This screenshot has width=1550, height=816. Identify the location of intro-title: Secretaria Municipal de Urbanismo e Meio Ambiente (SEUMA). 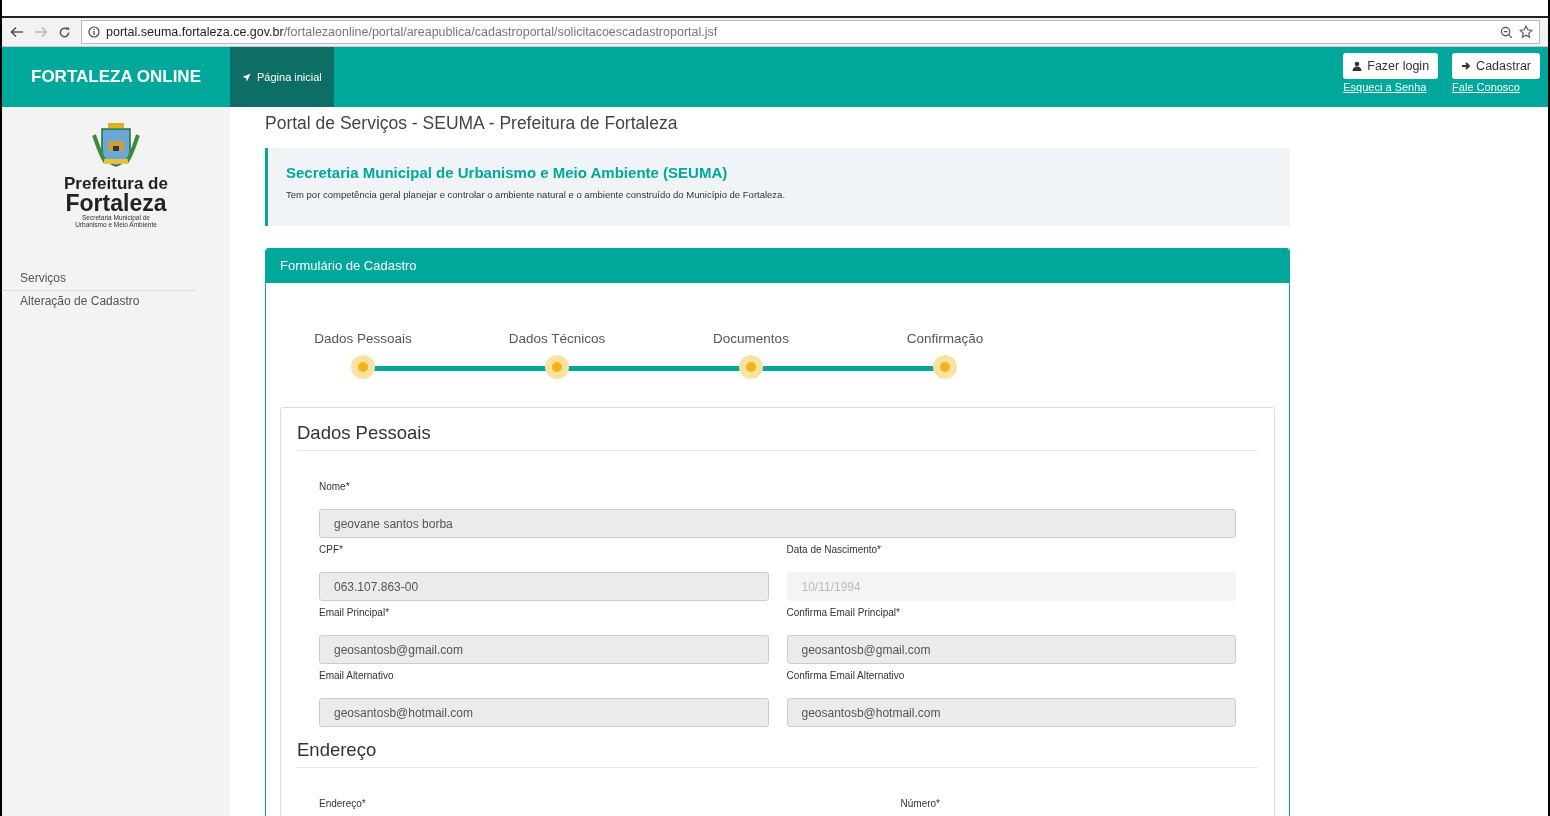
(507, 172).